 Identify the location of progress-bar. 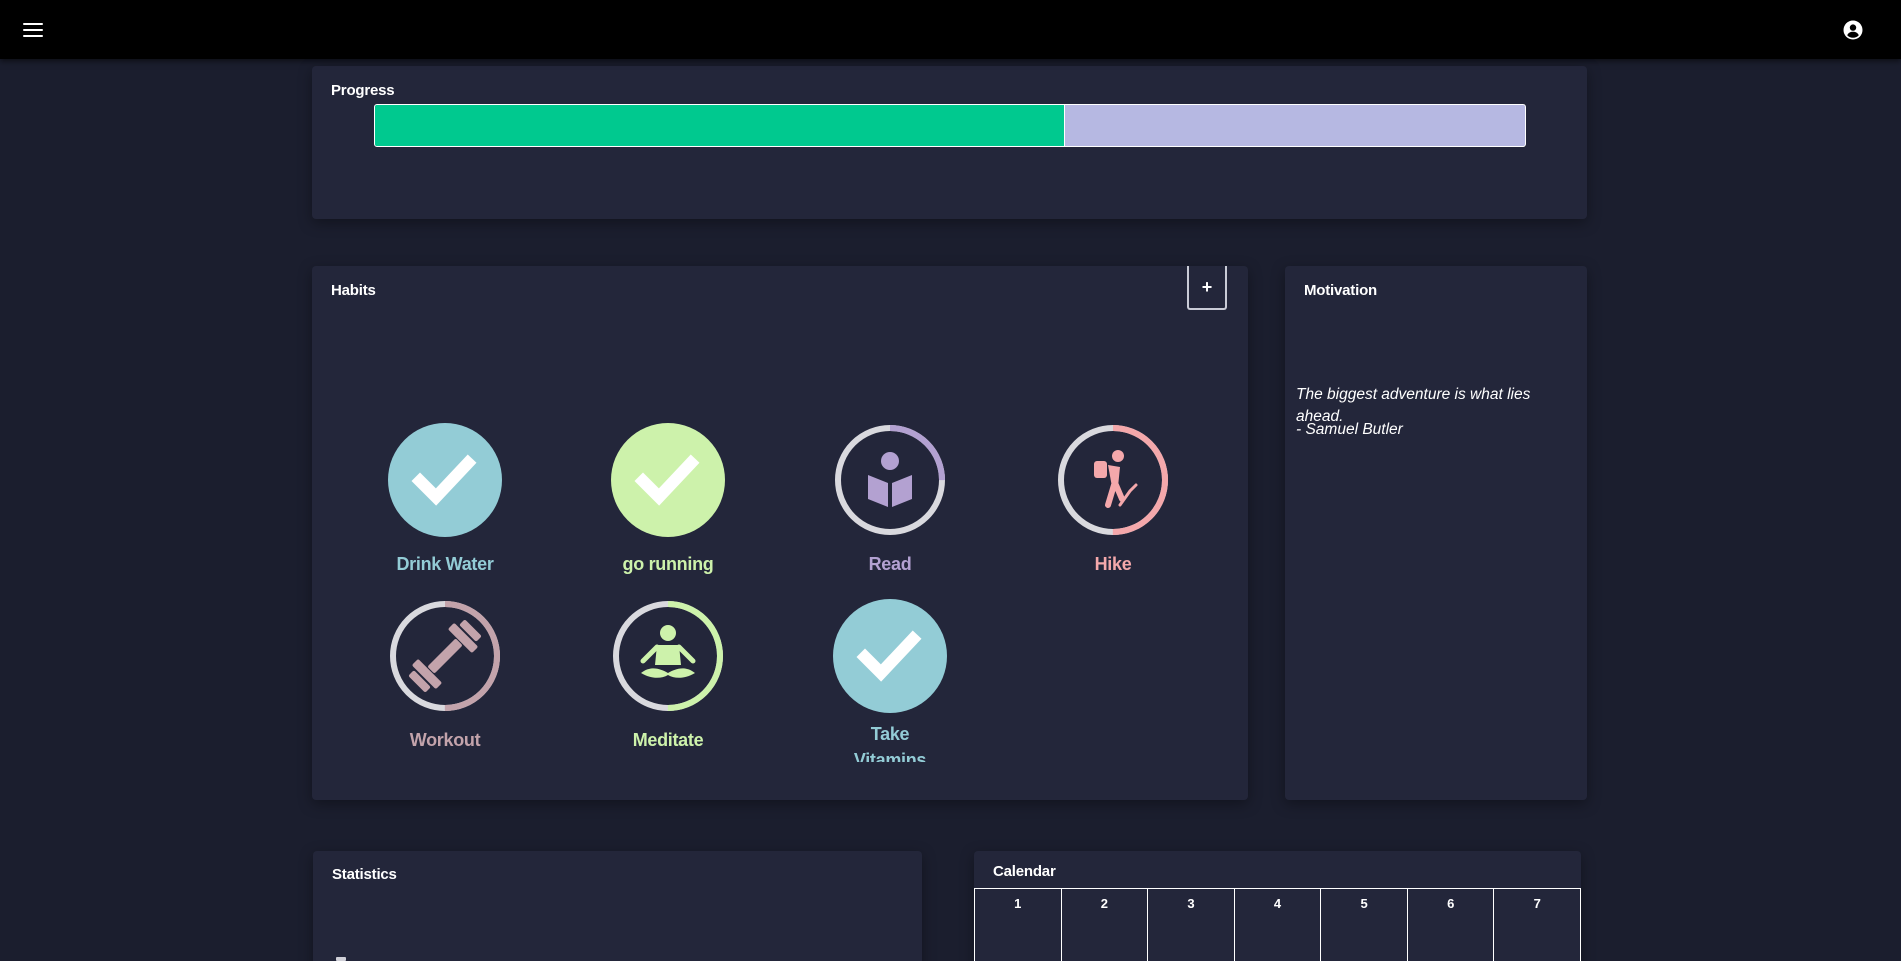
(950, 125).